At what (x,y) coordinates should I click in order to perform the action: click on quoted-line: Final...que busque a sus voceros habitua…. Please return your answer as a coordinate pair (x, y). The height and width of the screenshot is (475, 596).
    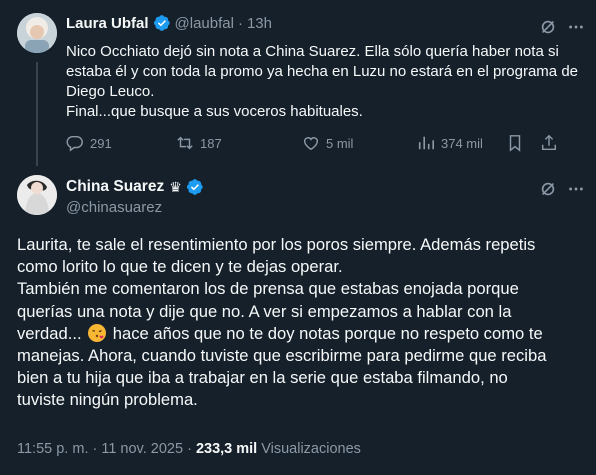
    Looking at the image, I should click on (214, 111).